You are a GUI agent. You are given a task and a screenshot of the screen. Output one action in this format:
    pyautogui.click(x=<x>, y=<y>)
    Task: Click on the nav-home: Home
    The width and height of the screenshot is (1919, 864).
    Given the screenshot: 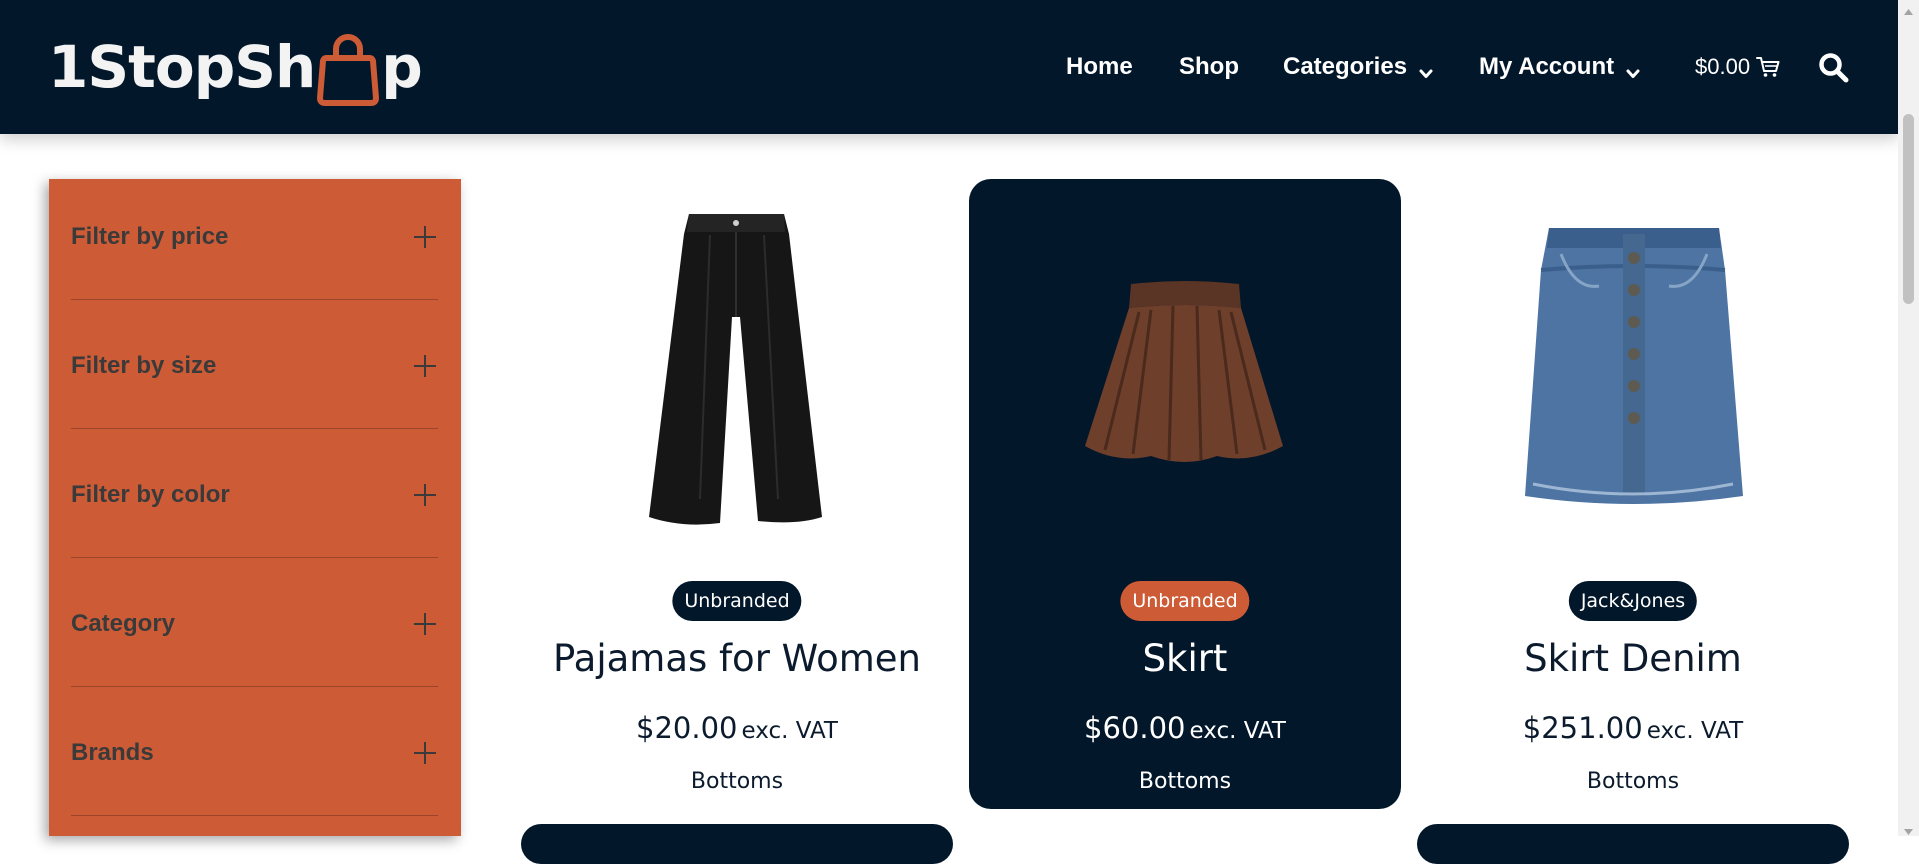 What is the action you would take?
    pyautogui.click(x=1099, y=67)
    